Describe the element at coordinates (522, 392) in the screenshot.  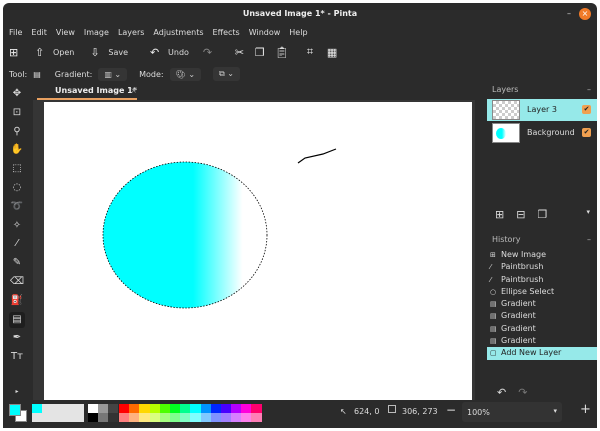
I see `history-redo-icon: ↷` at that location.